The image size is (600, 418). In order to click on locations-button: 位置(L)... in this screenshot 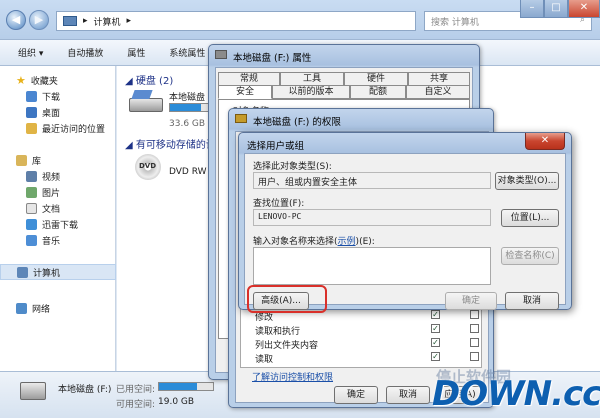, I will do `click(530, 218)`.